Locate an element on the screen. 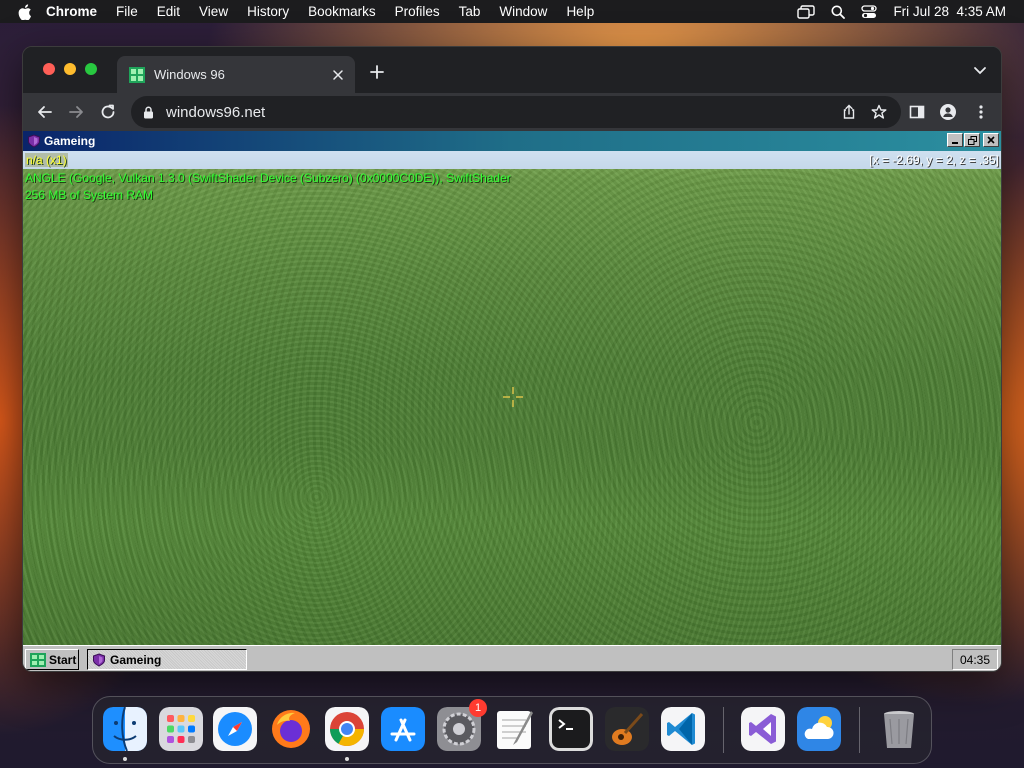 This screenshot has width=1024, height=768. new-tab-icon is located at coordinates (377, 72).